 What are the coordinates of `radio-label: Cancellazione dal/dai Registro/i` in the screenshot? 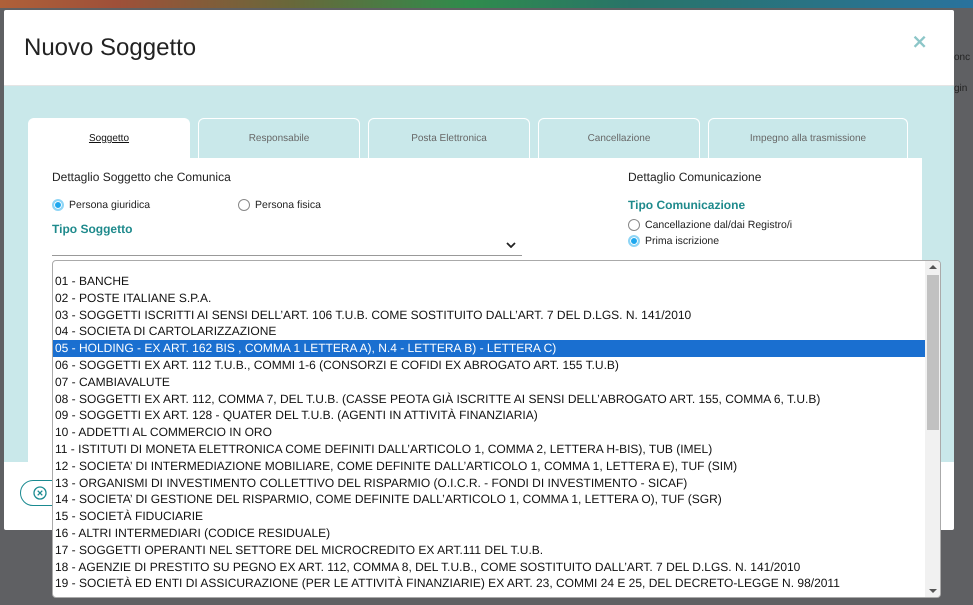 It's located at (718, 225).